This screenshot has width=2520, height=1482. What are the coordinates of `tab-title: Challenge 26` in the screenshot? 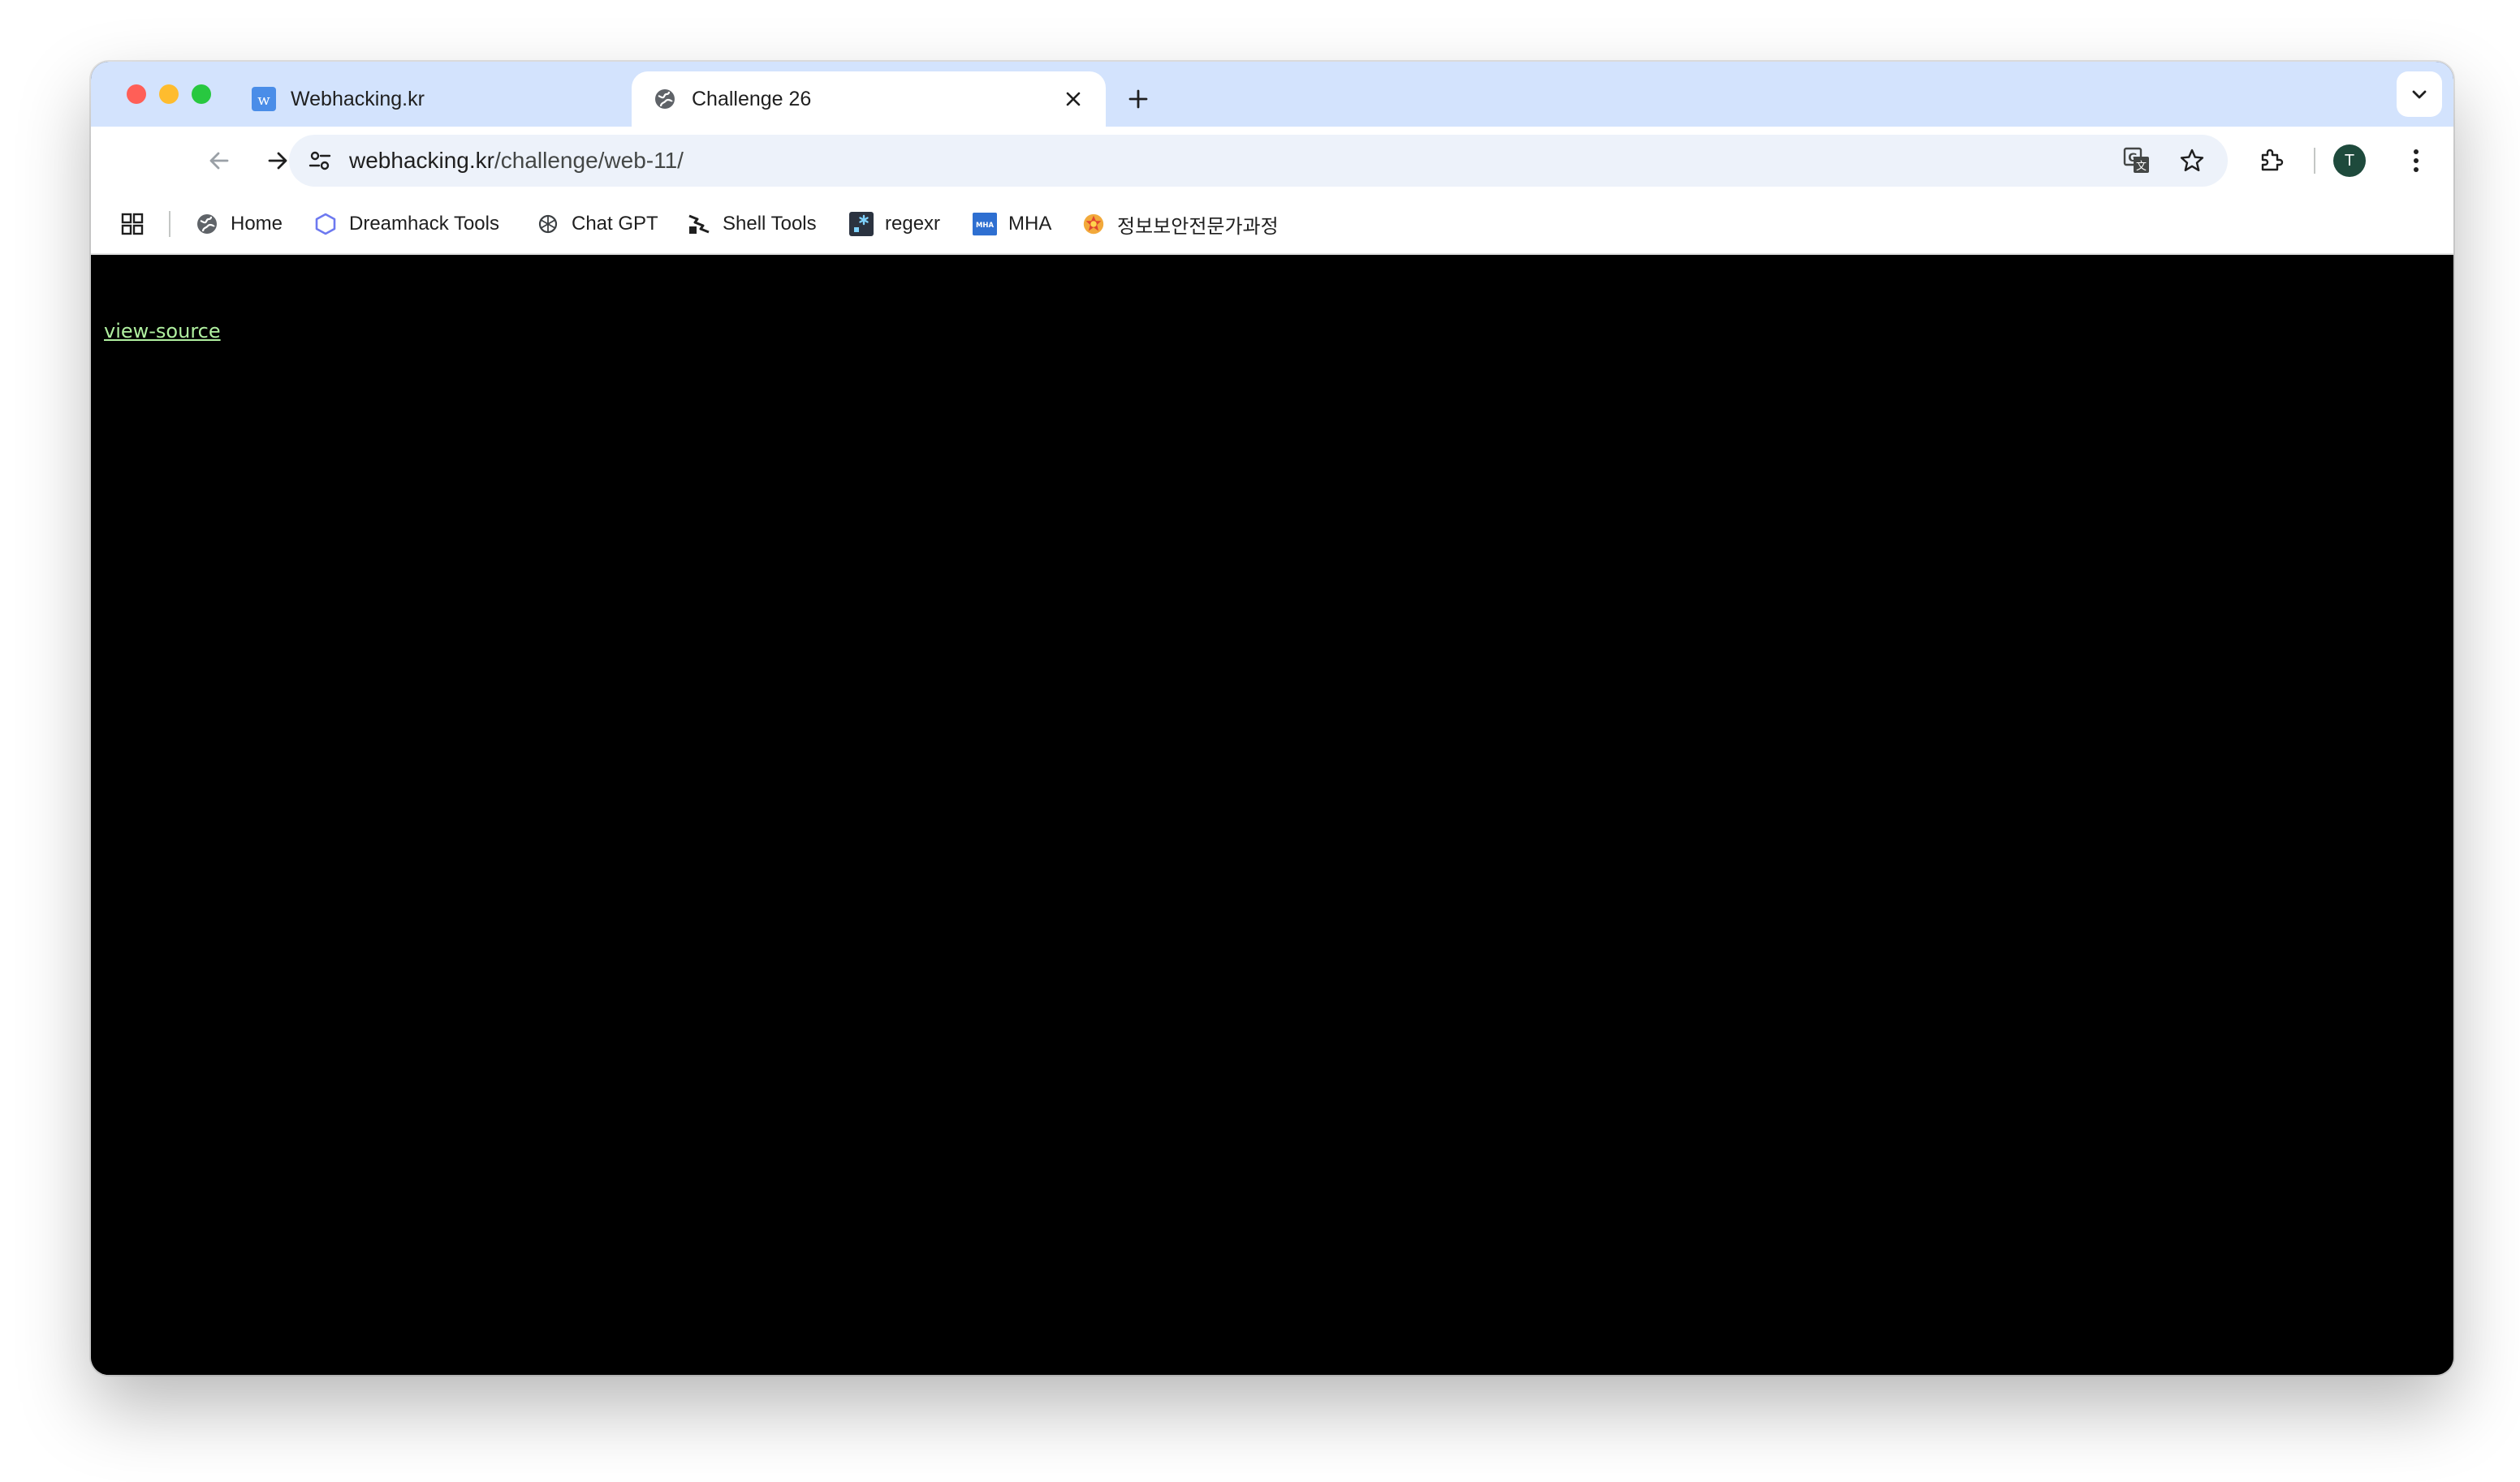 It's located at (752, 98).